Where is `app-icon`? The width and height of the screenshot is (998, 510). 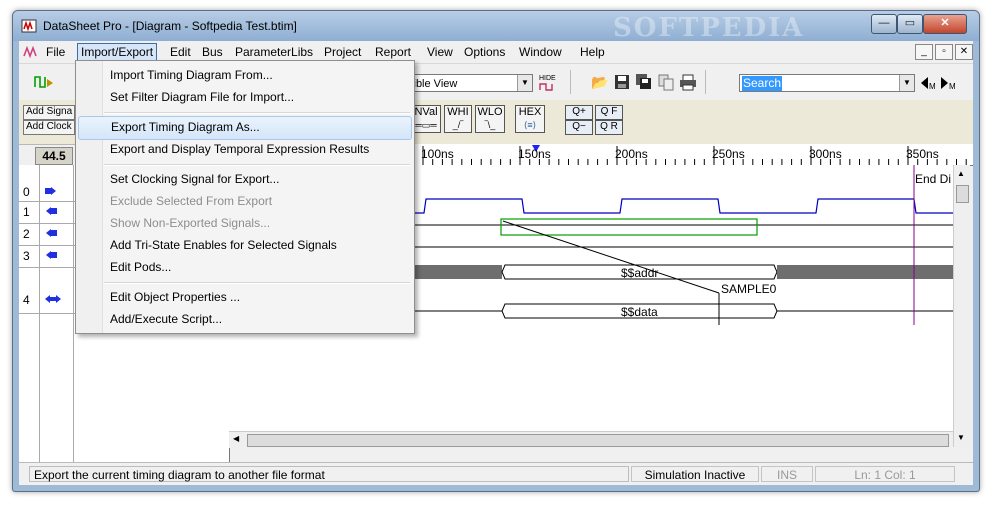
app-icon is located at coordinates (29, 26).